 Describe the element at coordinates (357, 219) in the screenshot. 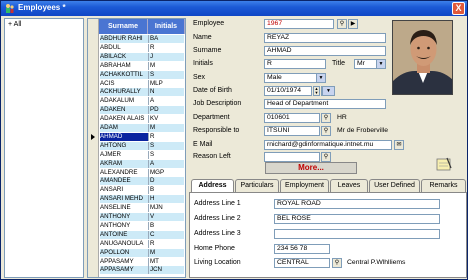

I see `address-line2-field: BEL ROSE` at that location.